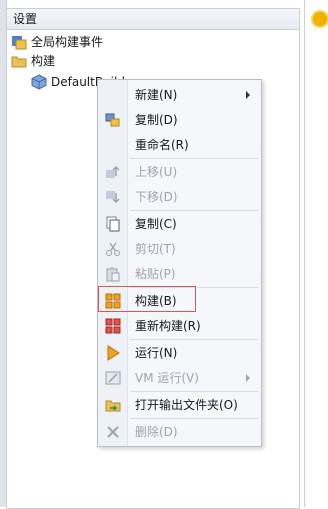 This screenshot has height=509, width=328. I want to click on menu-item-label: 复制(D), so click(156, 120).